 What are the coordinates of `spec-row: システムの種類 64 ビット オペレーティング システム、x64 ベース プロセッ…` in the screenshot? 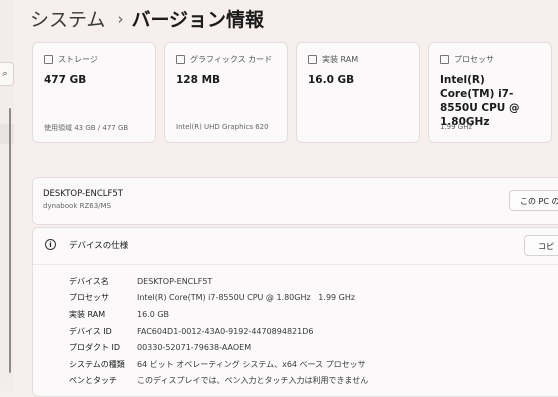 It's located at (218, 364).